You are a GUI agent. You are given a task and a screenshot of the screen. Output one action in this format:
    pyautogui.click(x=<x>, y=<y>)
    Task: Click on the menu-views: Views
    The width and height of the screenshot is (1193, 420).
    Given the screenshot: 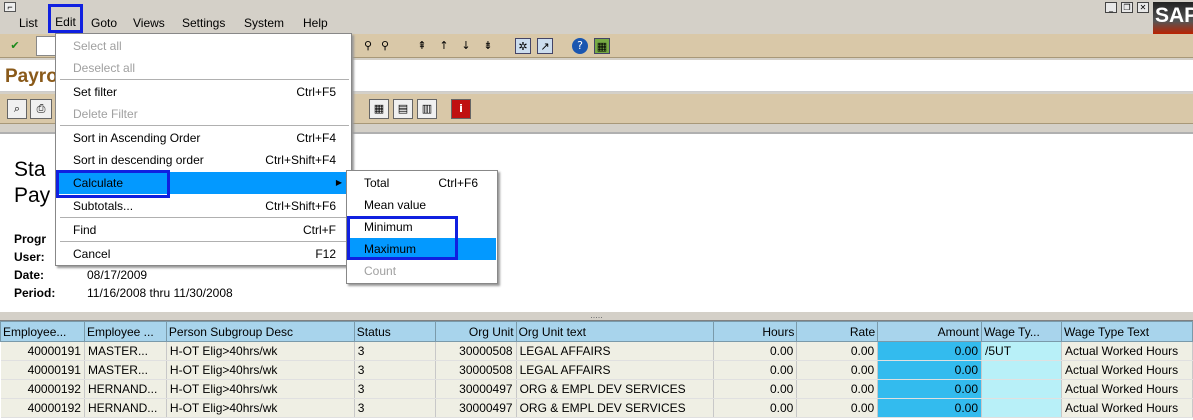 What is the action you would take?
    pyautogui.click(x=149, y=23)
    